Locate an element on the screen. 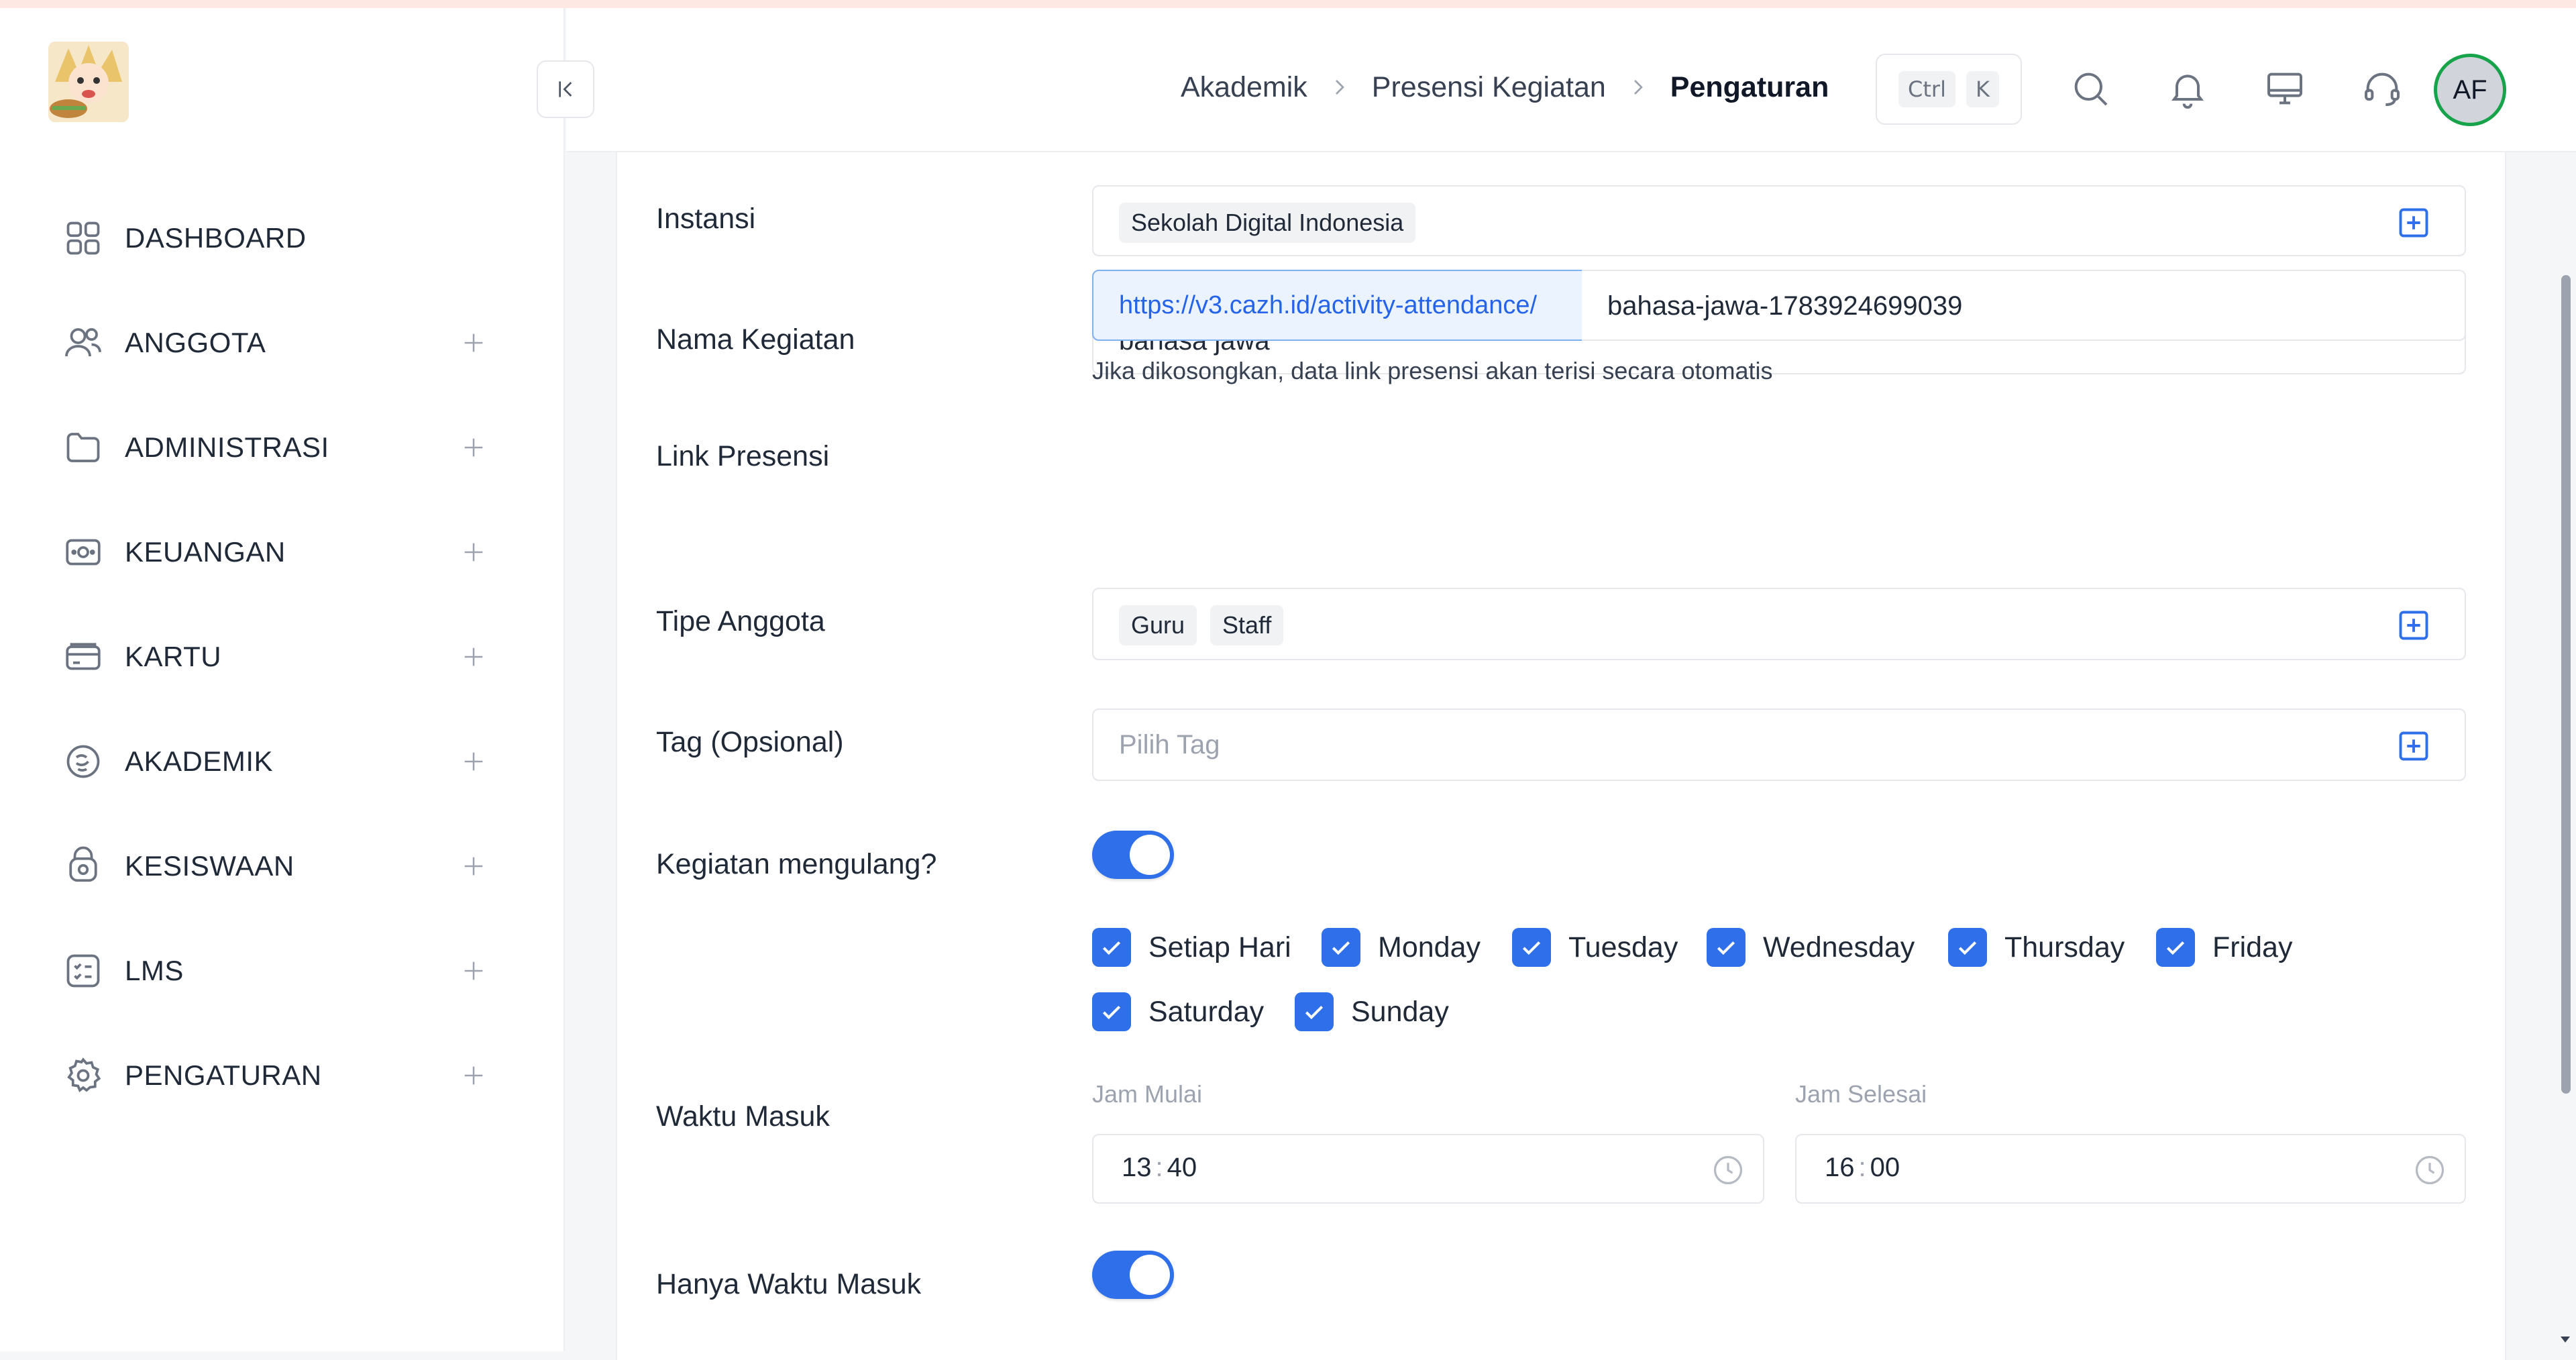 The image size is (2576, 1360). top-accent-line is located at coordinates (1288, 4).